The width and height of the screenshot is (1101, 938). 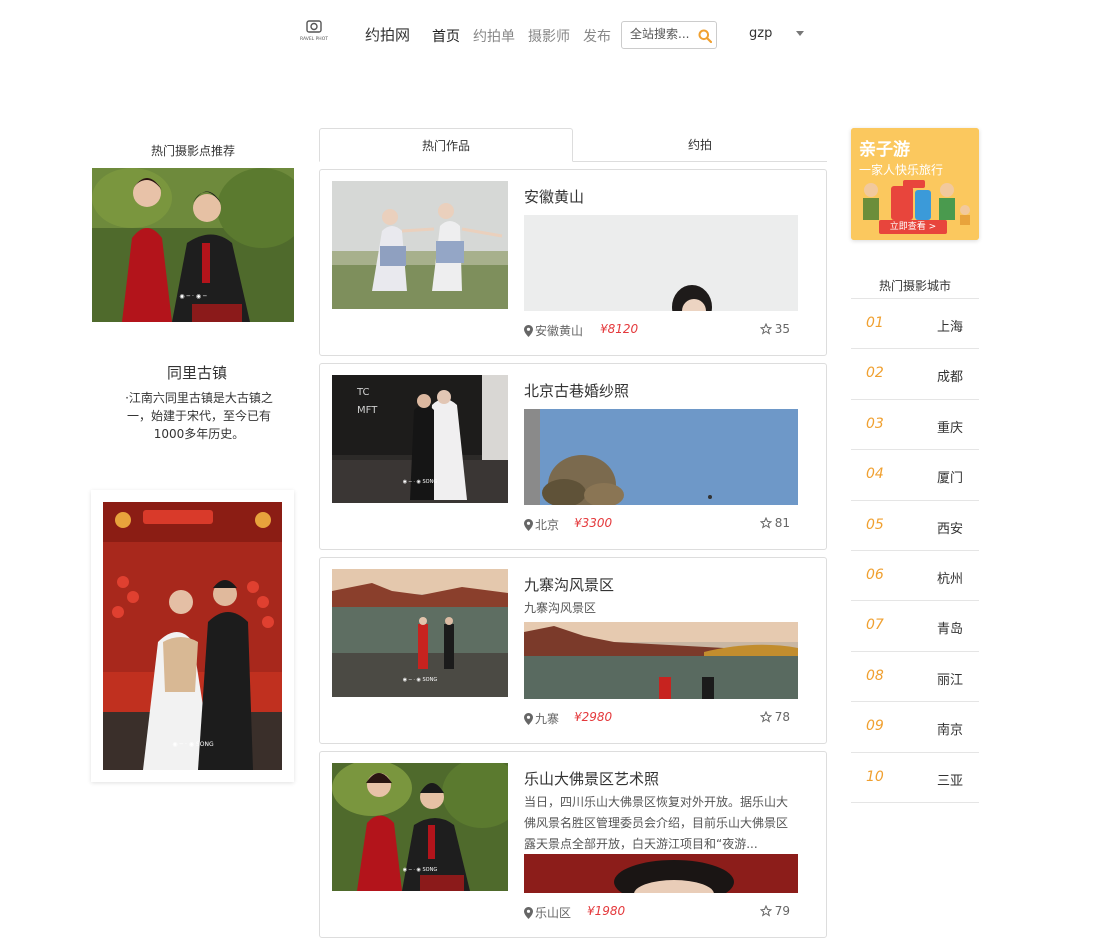 I want to click on svg-text: MFT, so click(x=367, y=410).